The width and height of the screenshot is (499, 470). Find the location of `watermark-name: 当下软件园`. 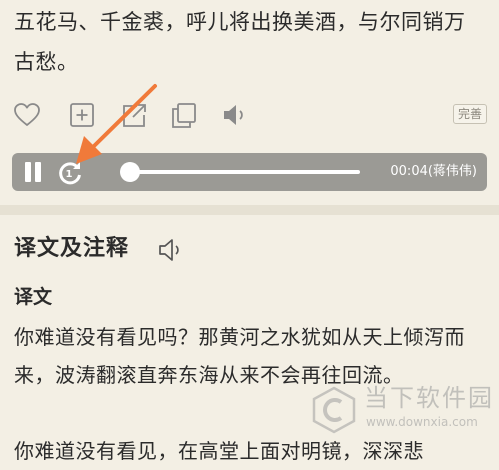

watermark-name: 当下软件园 is located at coordinates (429, 398).